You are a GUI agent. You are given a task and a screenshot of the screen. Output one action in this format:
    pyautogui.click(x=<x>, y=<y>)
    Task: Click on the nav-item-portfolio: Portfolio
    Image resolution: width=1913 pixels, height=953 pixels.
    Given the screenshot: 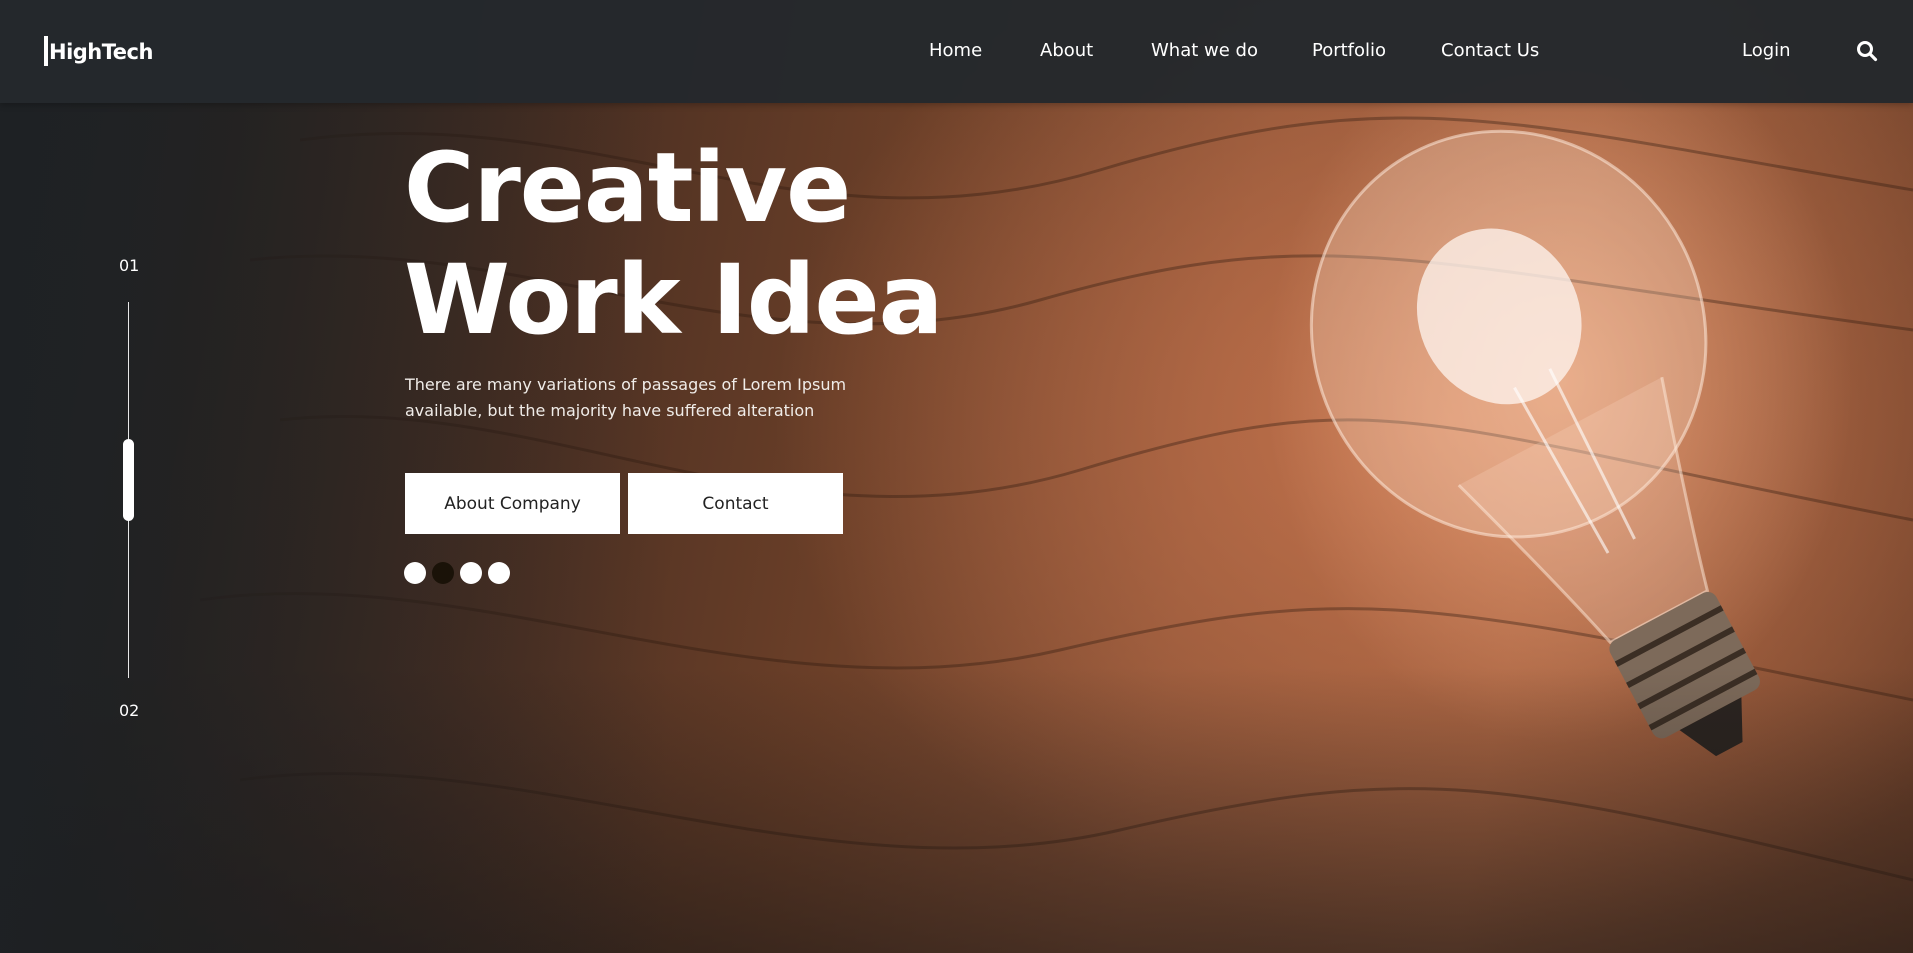 What is the action you would take?
    pyautogui.click(x=1349, y=50)
    